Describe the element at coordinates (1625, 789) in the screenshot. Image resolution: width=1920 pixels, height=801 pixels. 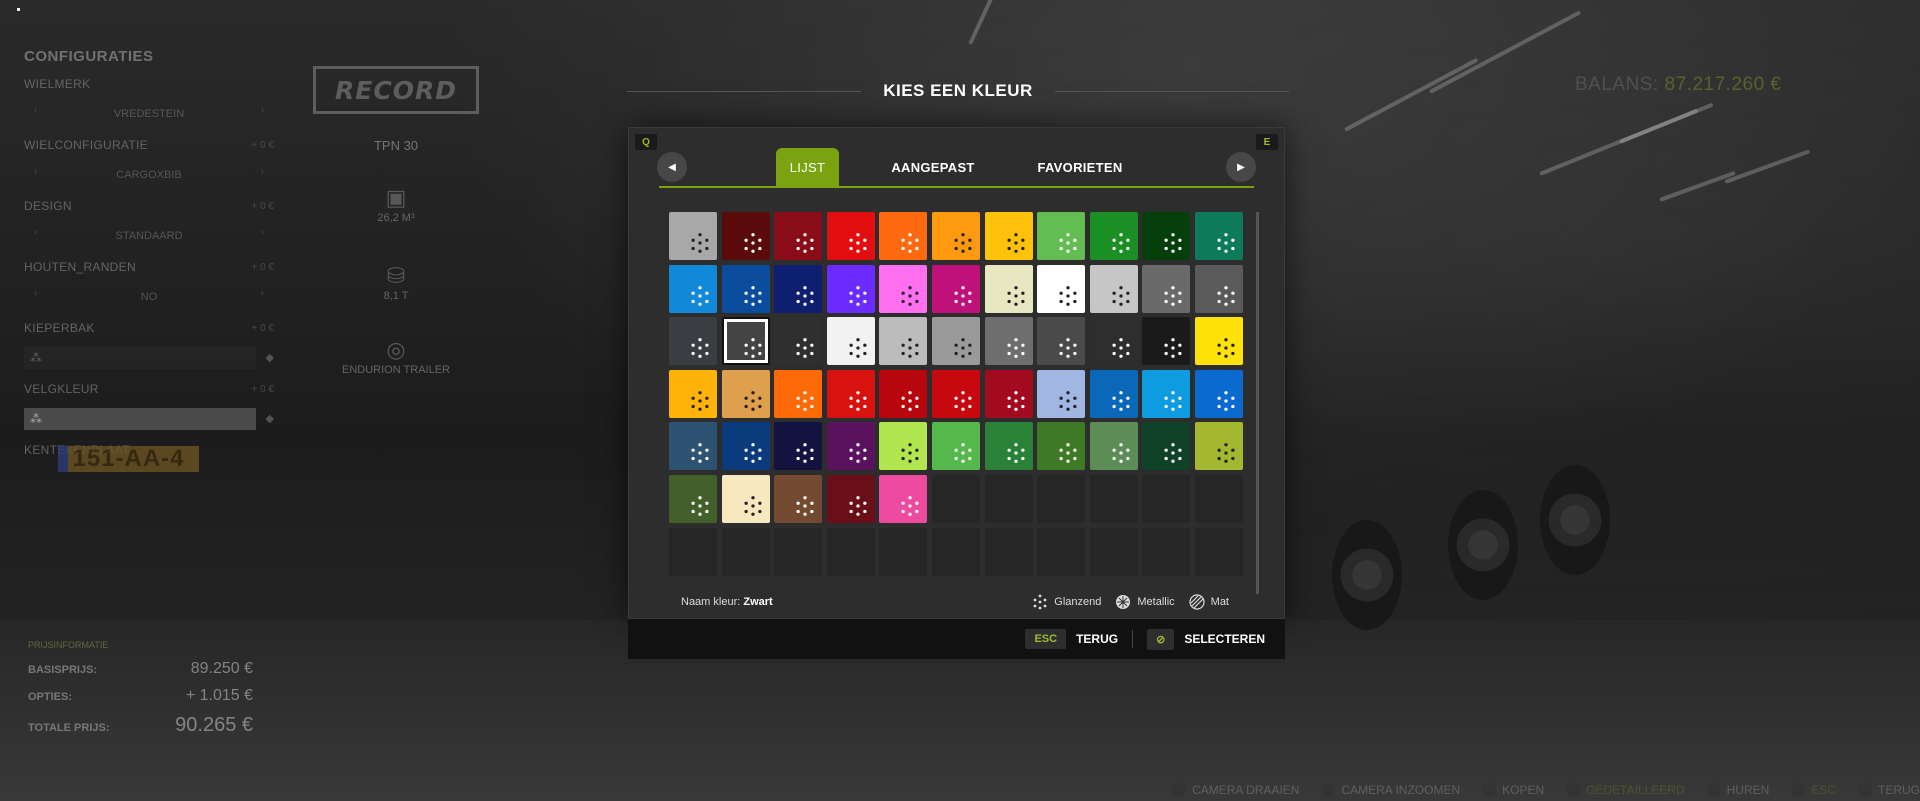
I see `bottom-control-item: GEDETAILLEERD` at that location.